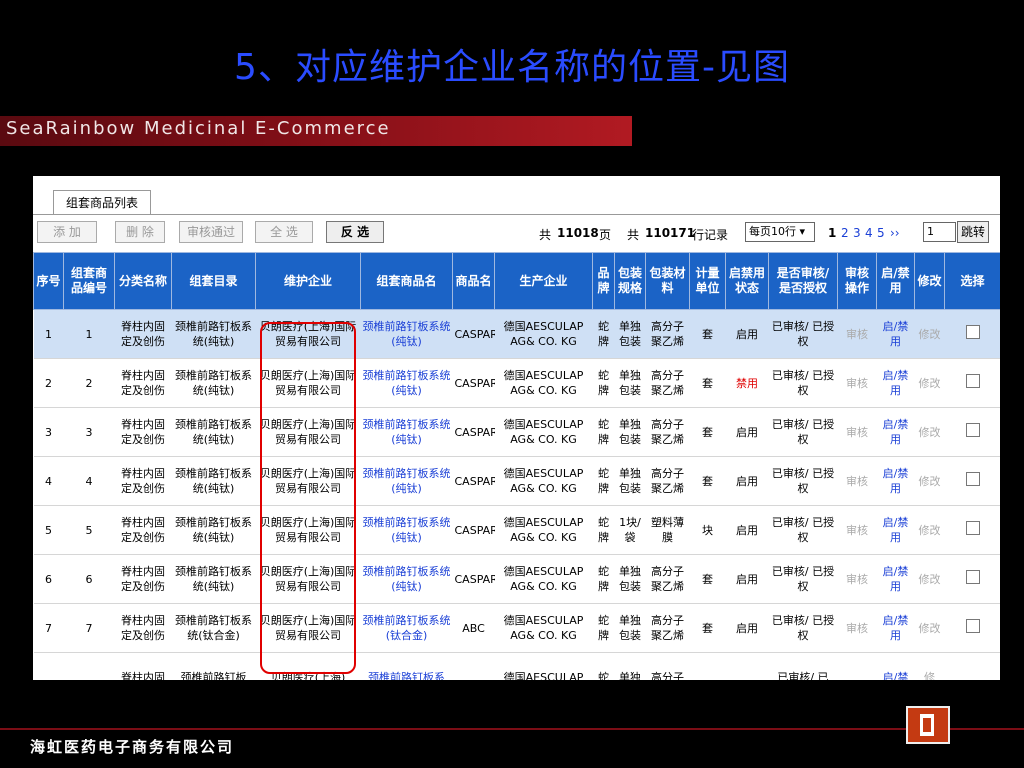 The width and height of the screenshot is (1024, 768). What do you see at coordinates (102, 202) in the screenshot?
I see `tab-product-list: 组套商品列表` at bounding box center [102, 202].